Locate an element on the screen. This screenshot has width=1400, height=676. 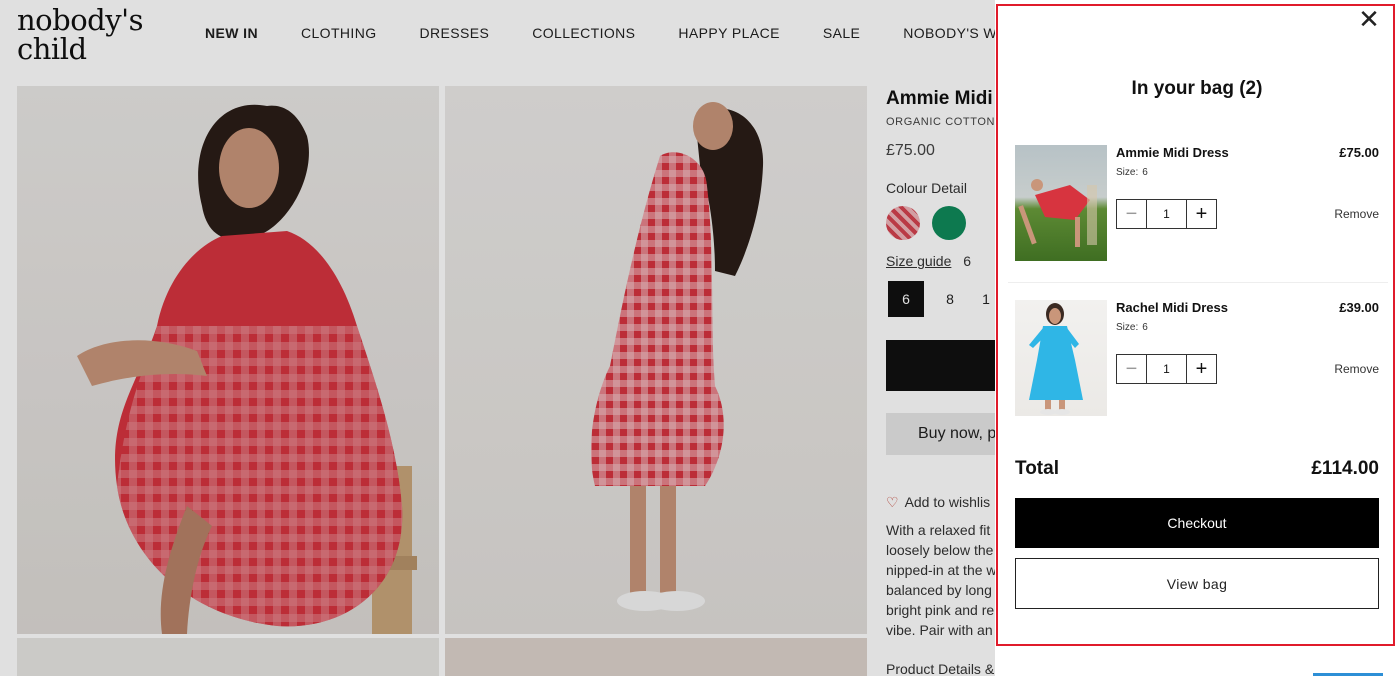
nav-item-collections: COLLECTIONS is located at coordinates (583, 33).